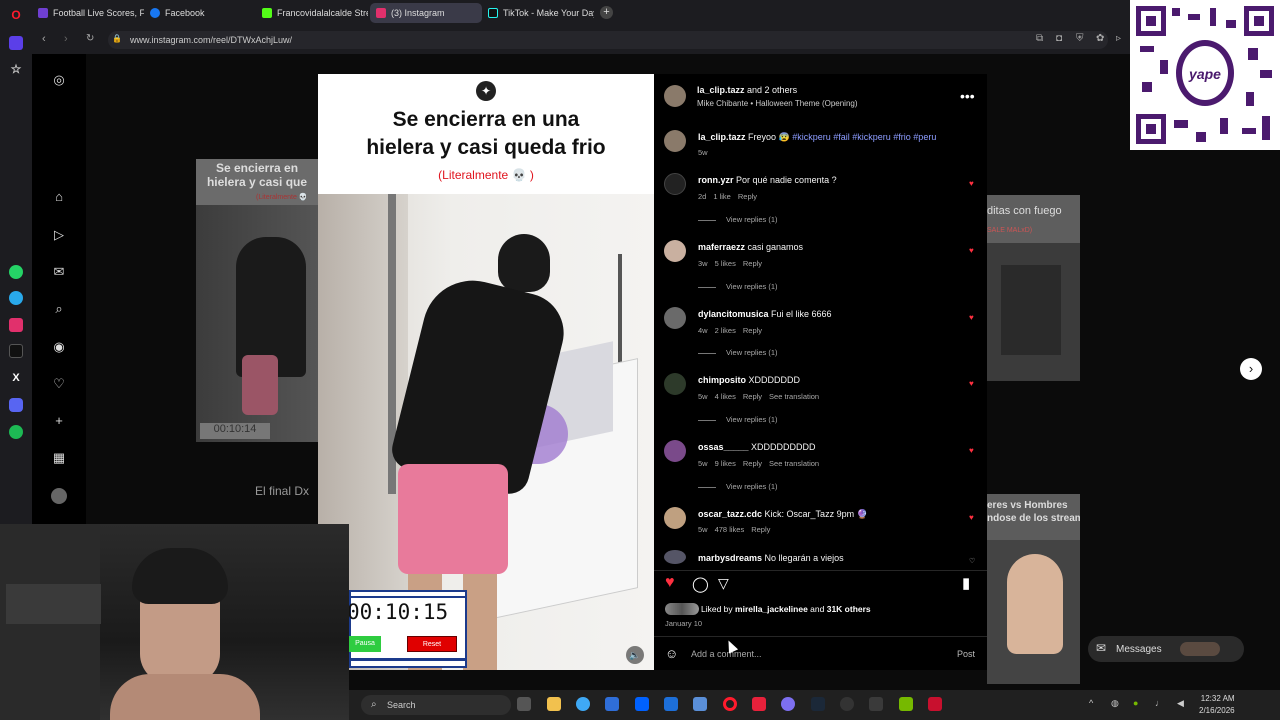 Image resolution: width=1280 pixels, height=720 pixels. Describe the element at coordinates (730, 704) in the screenshot. I see `opera-icon` at that location.